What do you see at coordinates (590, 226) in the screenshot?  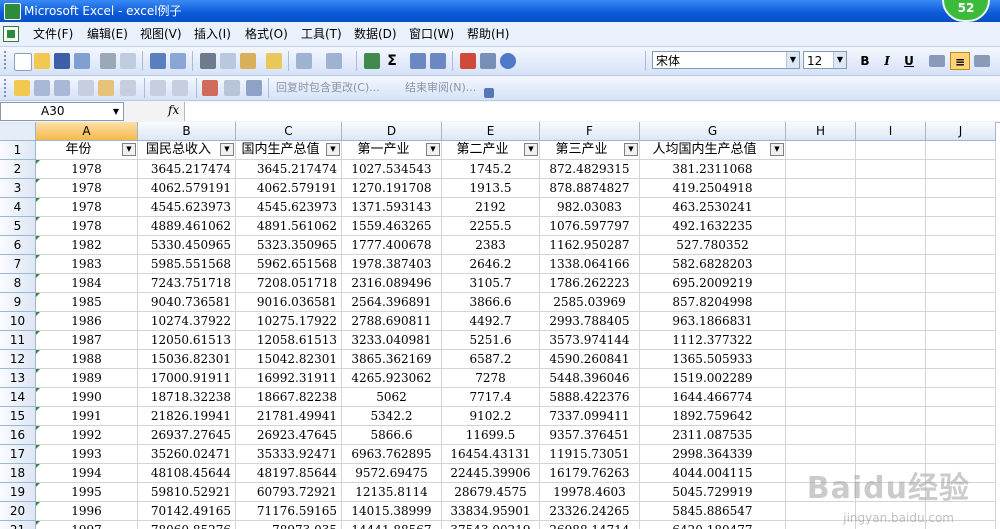 I see `table-cell: 1076.597797` at bounding box center [590, 226].